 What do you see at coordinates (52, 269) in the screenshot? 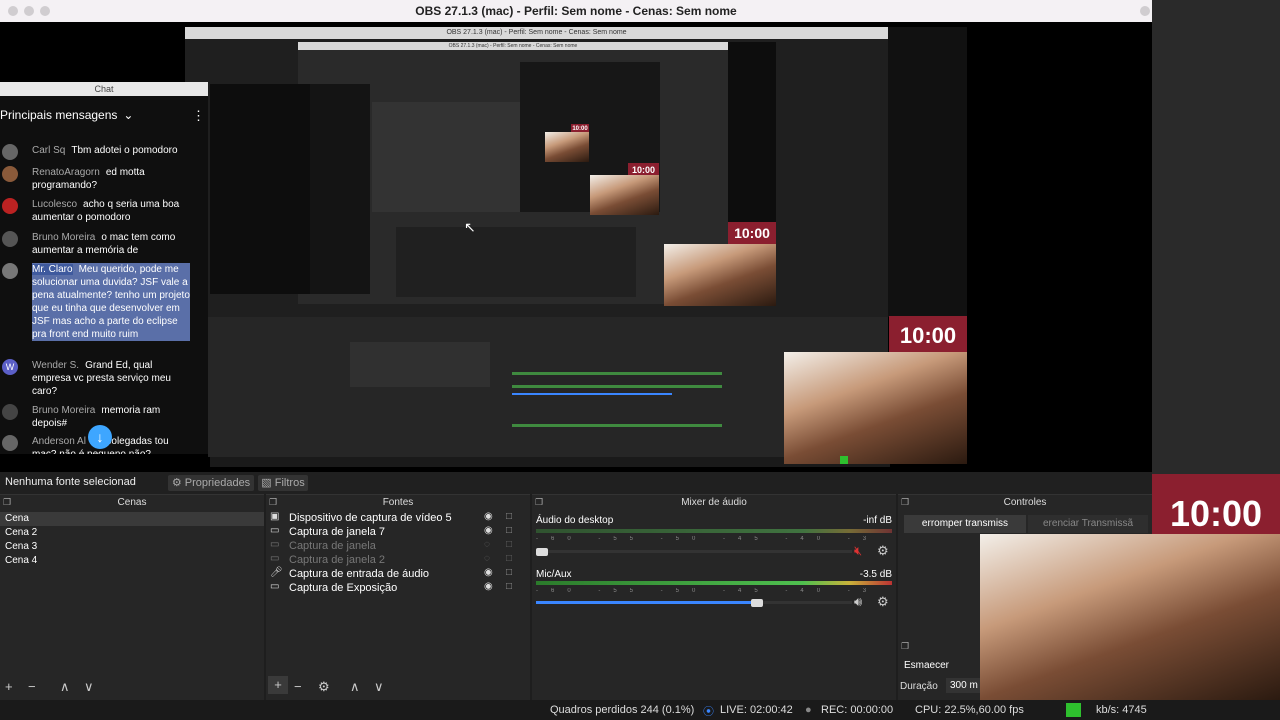
I see `chat-author: Mr. Claro` at bounding box center [52, 269].